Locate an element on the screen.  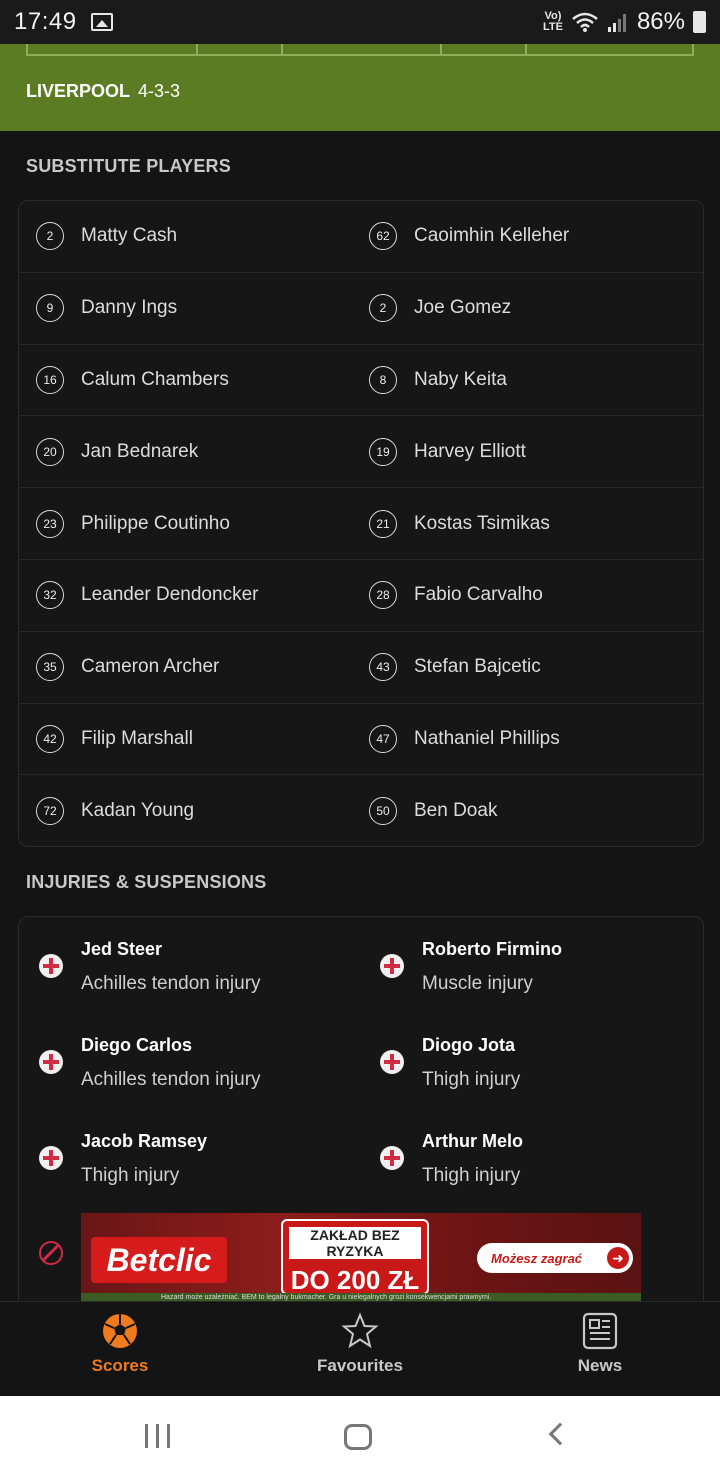
player-name: Arthur Melo is located at coordinates (472, 1141).